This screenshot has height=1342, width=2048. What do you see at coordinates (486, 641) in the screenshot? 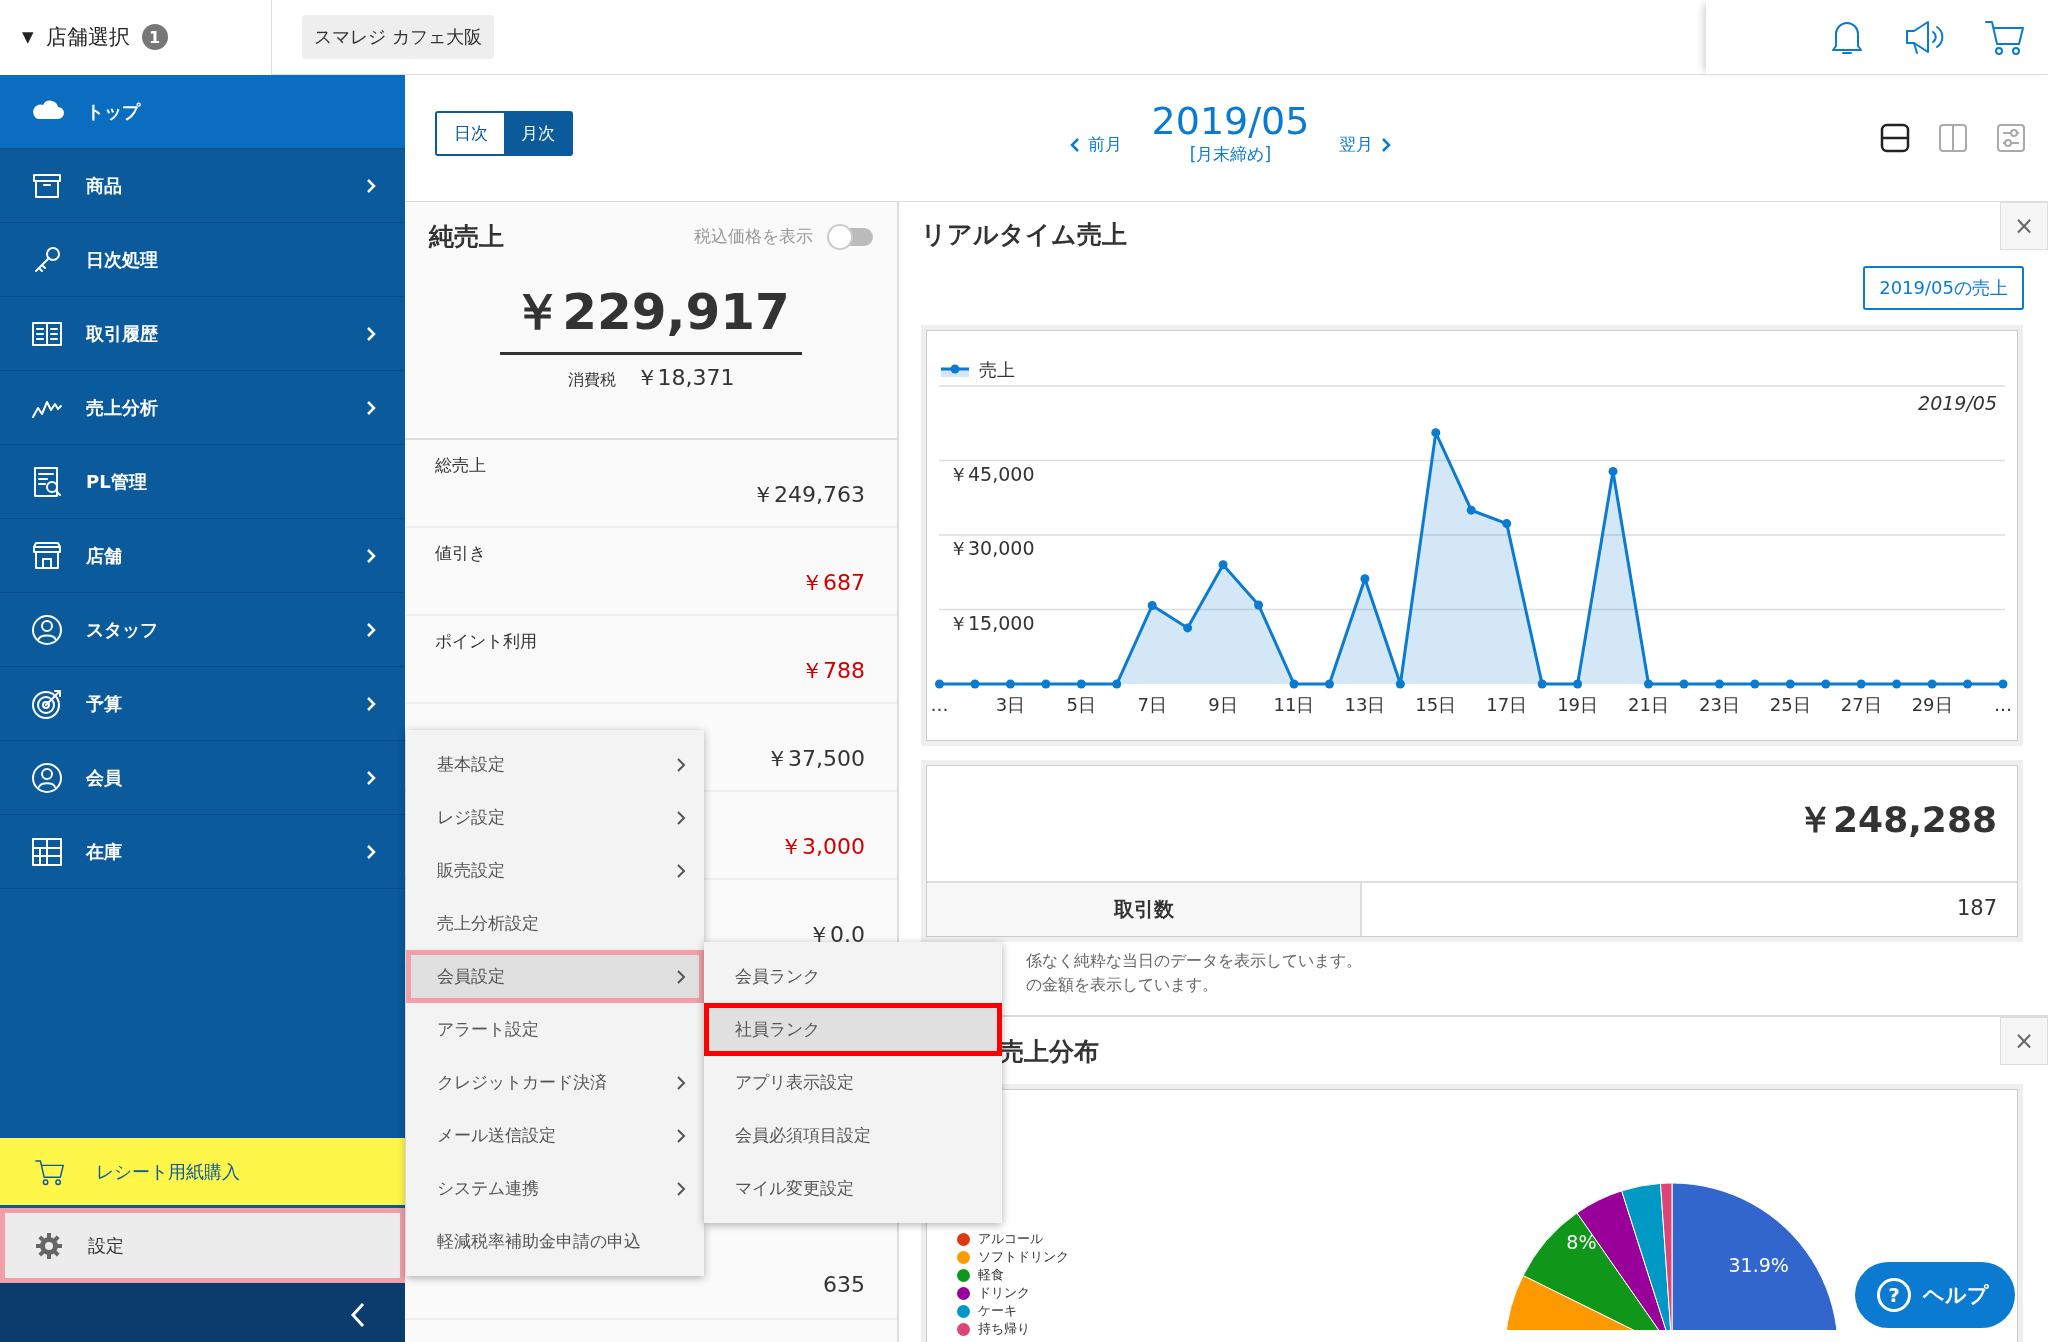
I see `row-label: ポイント利用` at bounding box center [486, 641].